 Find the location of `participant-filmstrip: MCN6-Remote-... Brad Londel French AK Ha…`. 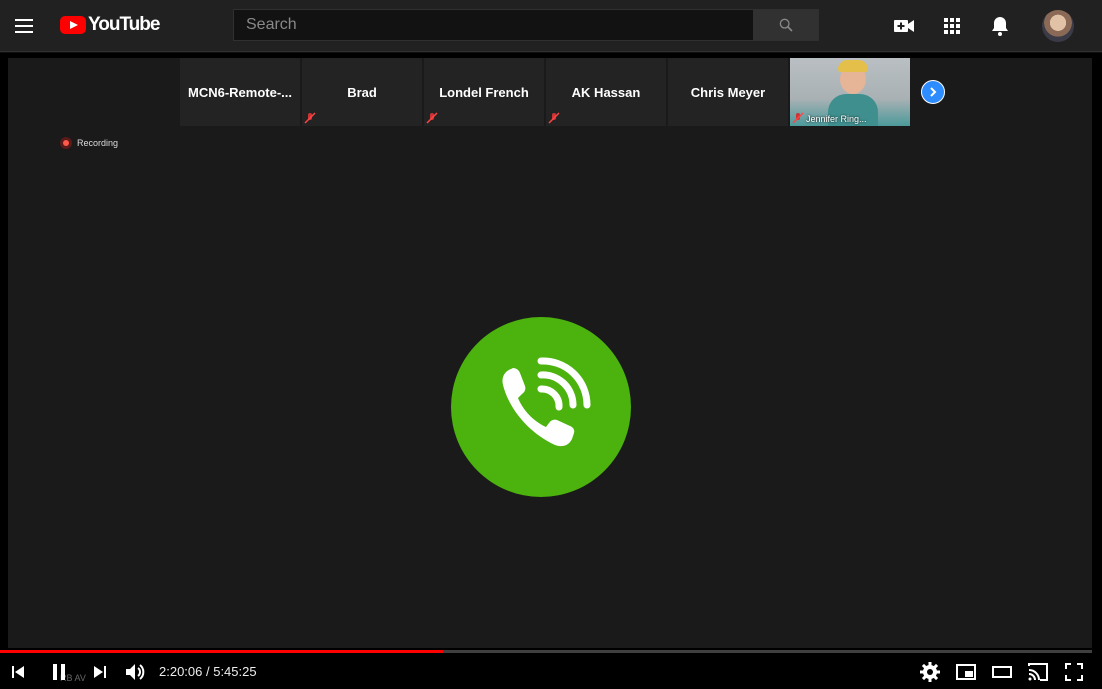

participant-filmstrip: MCN6-Remote-... Brad Londel French AK Ha… is located at coordinates (545, 94).